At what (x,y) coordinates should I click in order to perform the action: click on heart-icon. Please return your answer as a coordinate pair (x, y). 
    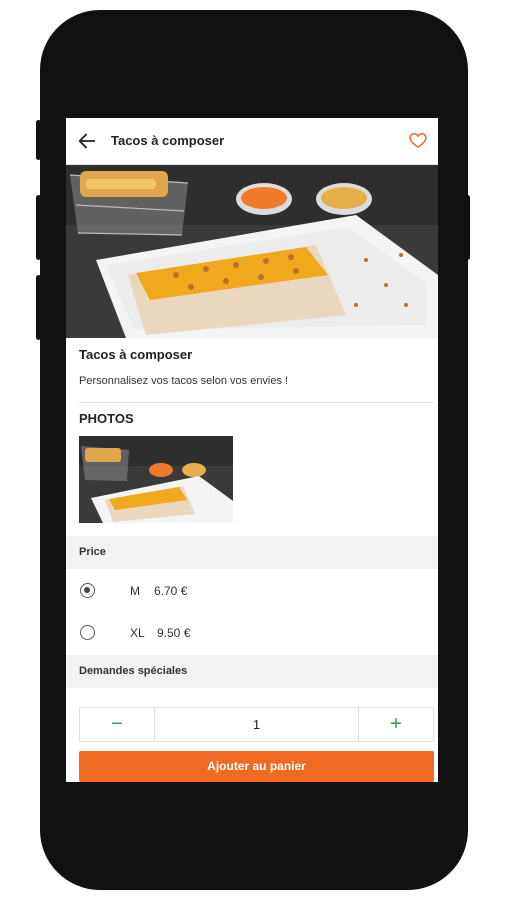
    Looking at the image, I should click on (418, 140).